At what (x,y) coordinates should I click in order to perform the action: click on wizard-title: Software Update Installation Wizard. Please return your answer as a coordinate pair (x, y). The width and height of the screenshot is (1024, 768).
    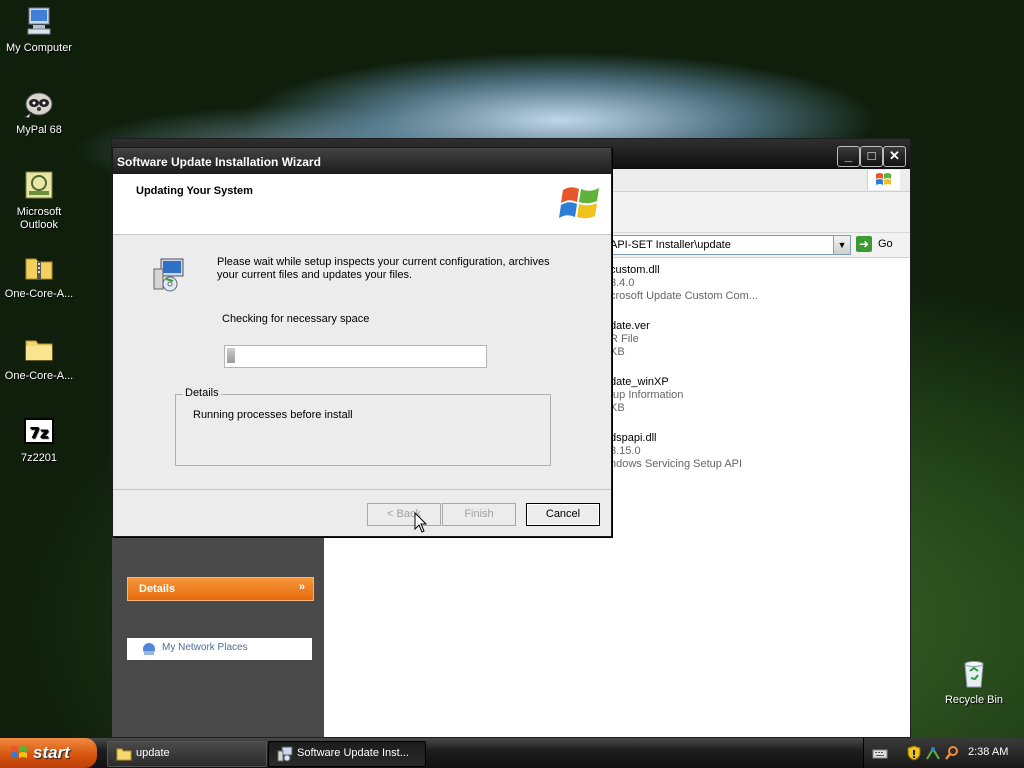
    Looking at the image, I should click on (219, 162).